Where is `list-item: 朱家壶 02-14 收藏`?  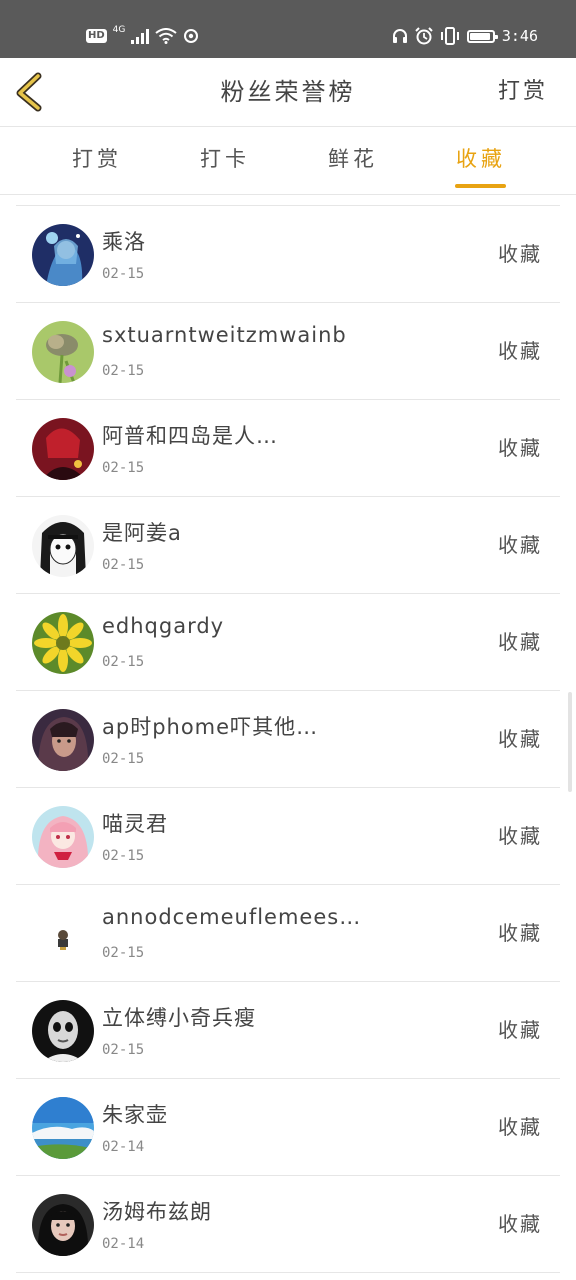
list-item: 朱家壶 02-14 收藏 is located at coordinates (288, 1127).